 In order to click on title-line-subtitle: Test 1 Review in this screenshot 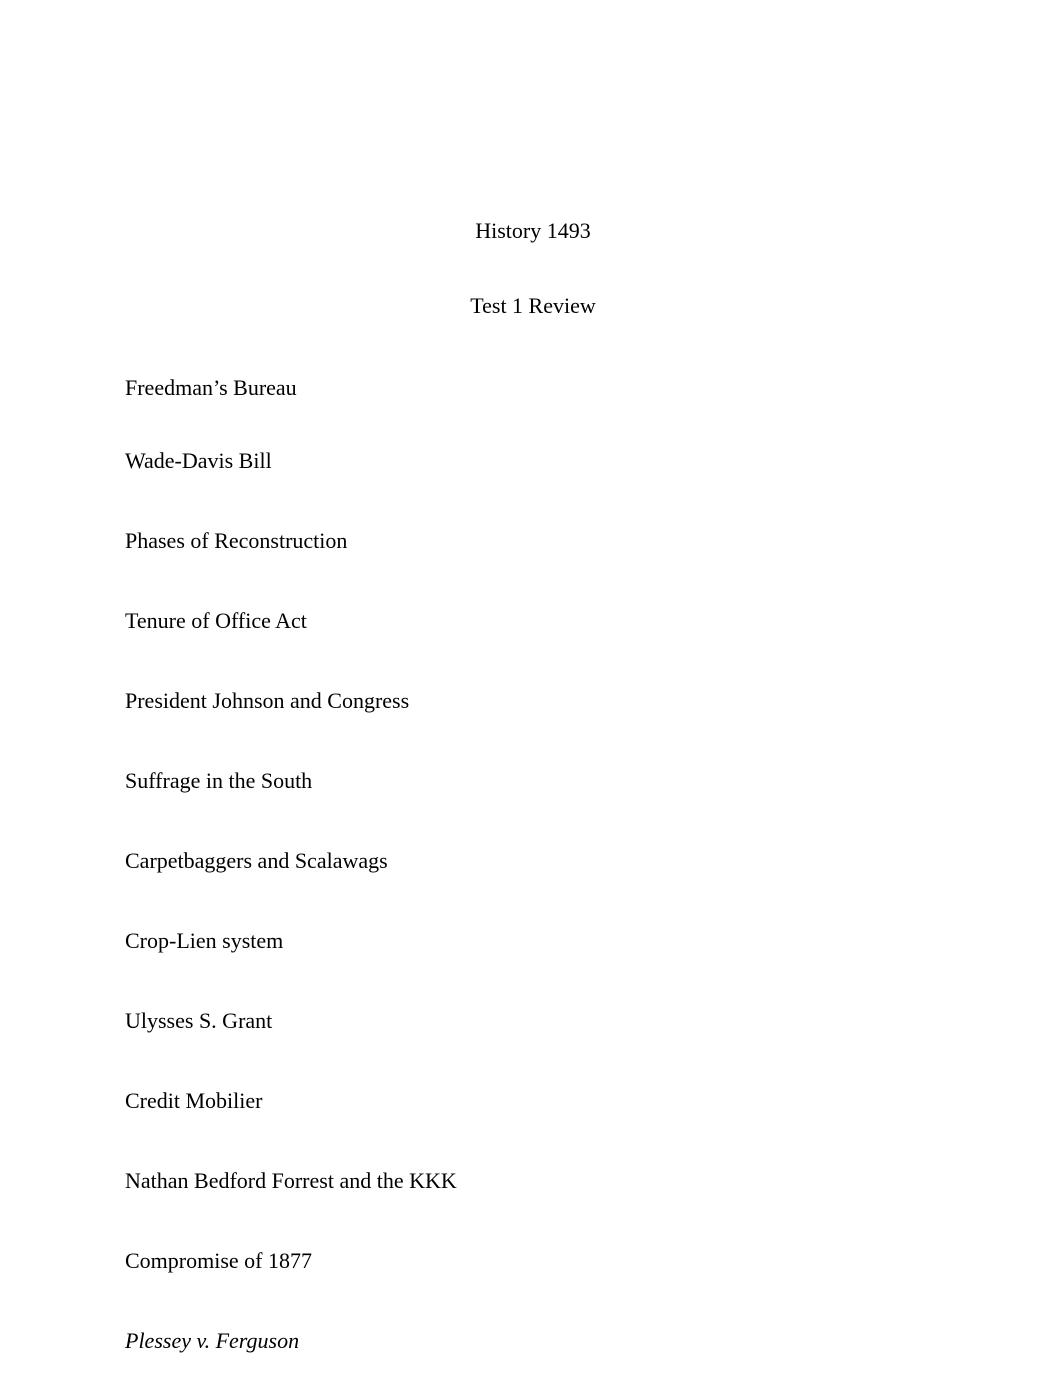, I will do `click(533, 305)`.